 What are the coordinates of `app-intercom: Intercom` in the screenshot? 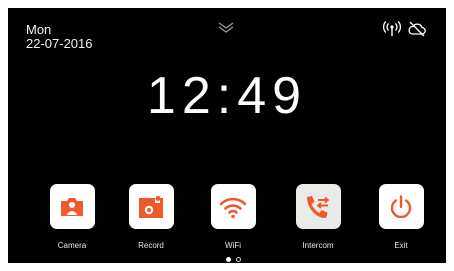 It's located at (318, 217).